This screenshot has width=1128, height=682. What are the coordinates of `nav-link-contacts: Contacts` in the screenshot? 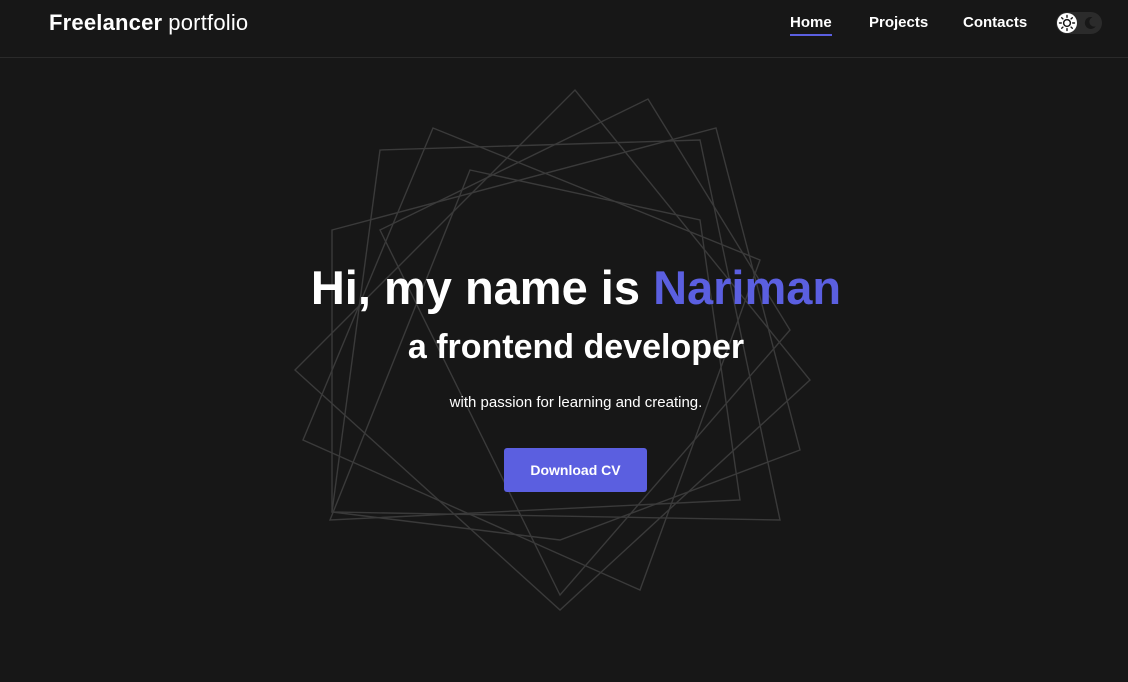 It's located at (995, 23).